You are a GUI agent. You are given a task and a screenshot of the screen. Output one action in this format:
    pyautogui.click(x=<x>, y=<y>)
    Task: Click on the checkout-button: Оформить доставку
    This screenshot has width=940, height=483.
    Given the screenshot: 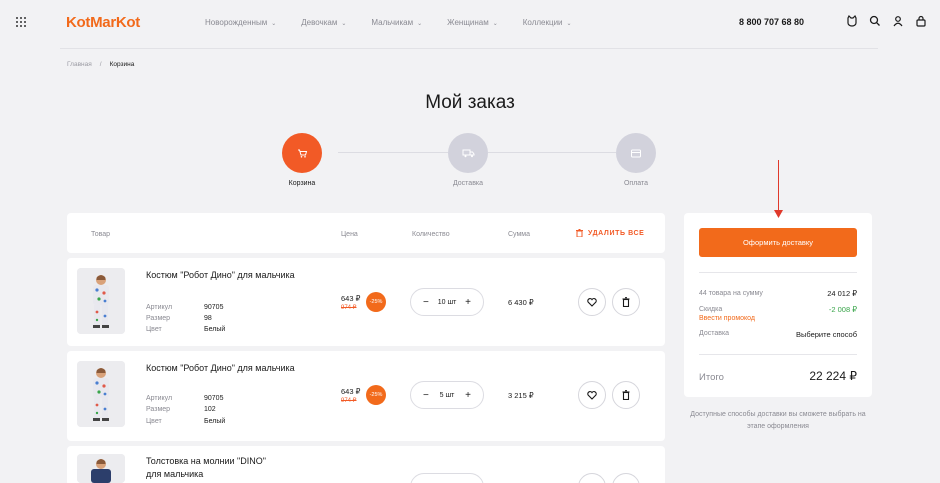 What is the action you would take?
    pyautogui.click(x=778, y=242)
    